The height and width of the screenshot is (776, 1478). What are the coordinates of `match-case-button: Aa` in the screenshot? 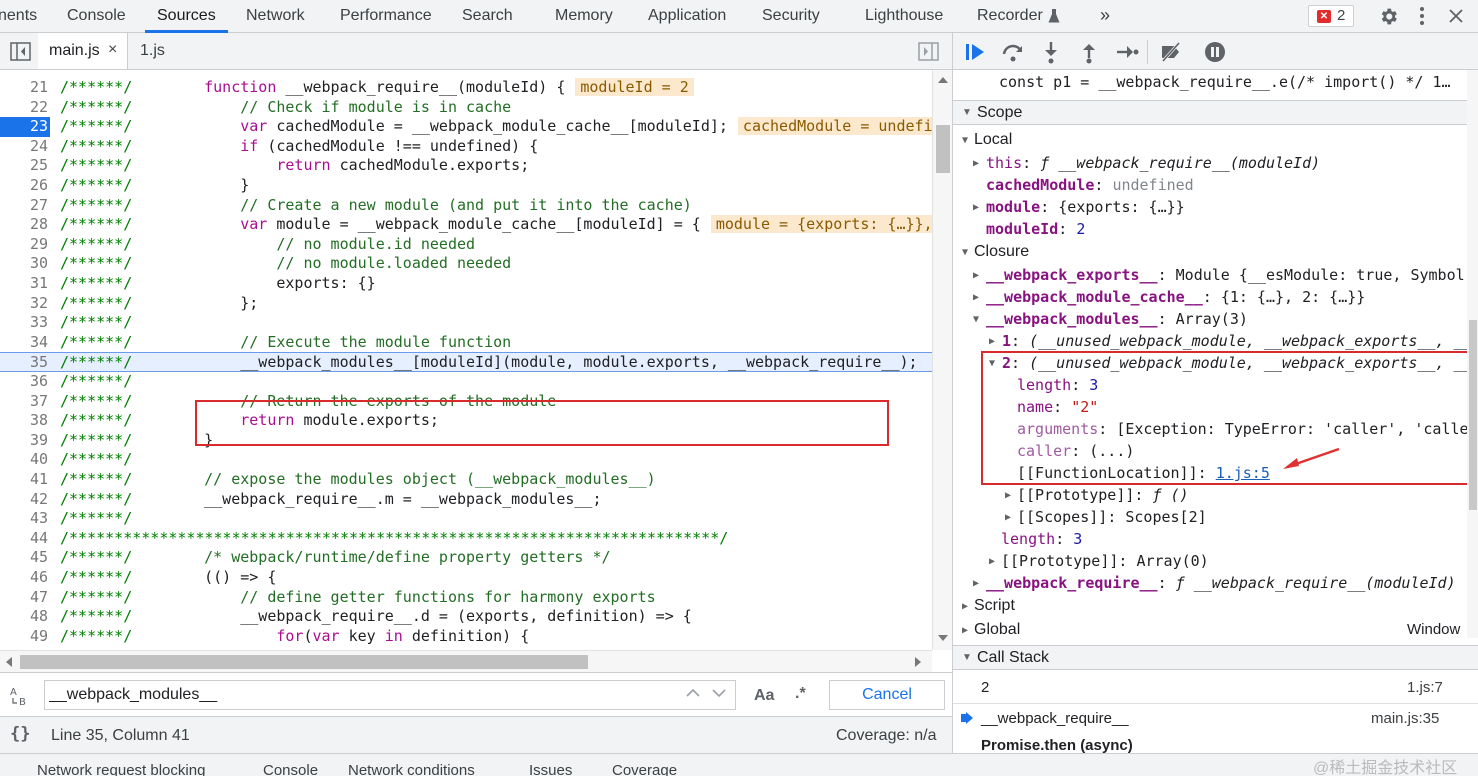 It's located at (764, 696).